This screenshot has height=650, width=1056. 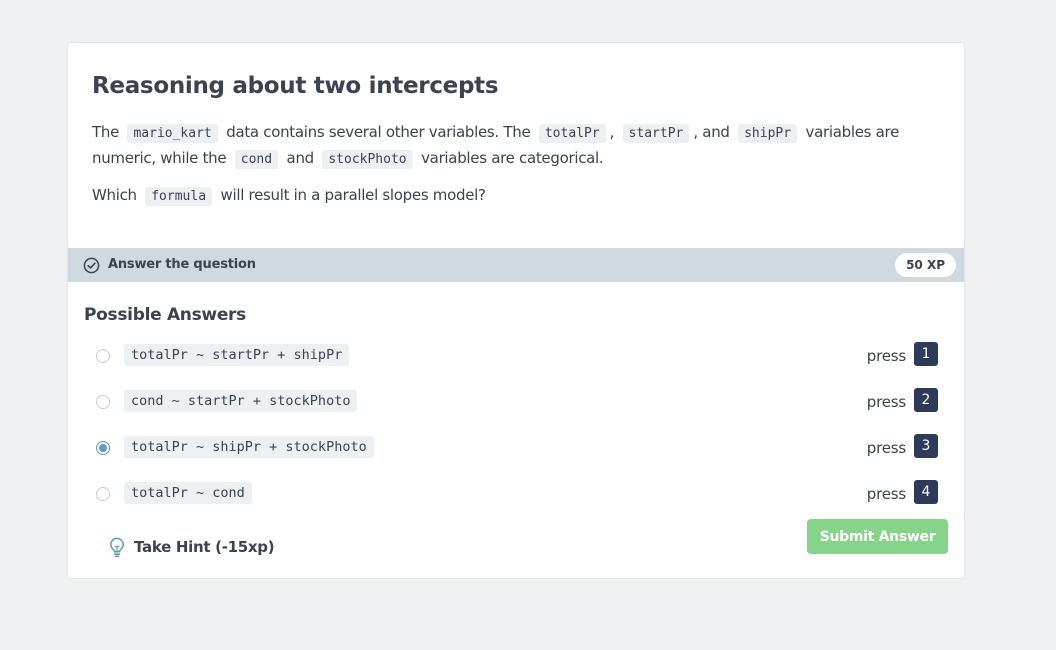 I want to click on answer-bar-label: Answer the question, so click(x=182, y=264).